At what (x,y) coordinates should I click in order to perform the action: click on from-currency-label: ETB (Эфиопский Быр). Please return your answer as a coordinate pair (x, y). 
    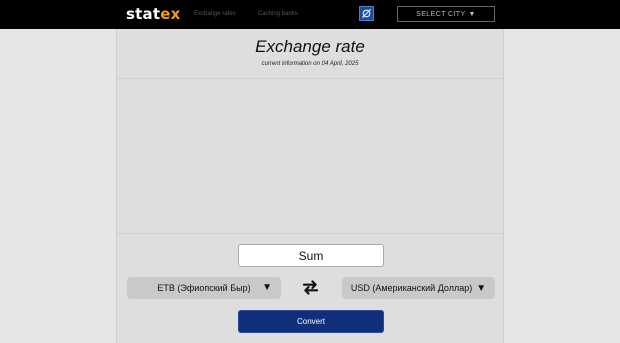
    Looking at the image, I should click on (204, 288).